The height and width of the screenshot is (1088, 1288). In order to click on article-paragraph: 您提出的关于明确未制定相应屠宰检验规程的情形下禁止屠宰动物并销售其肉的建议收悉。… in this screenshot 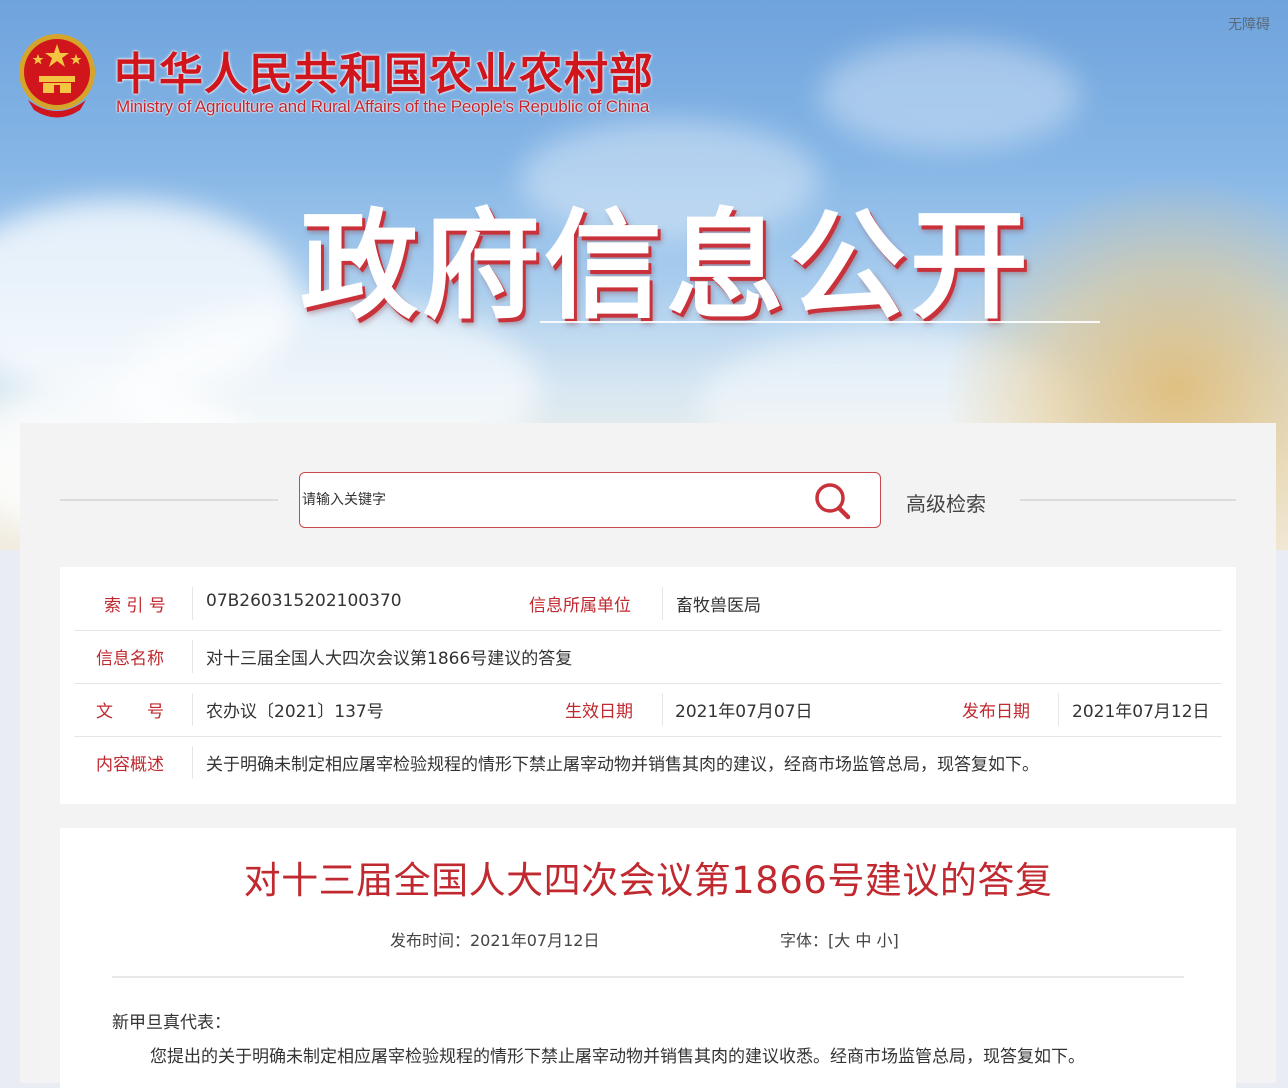, I will do `click(617, 1057)`.